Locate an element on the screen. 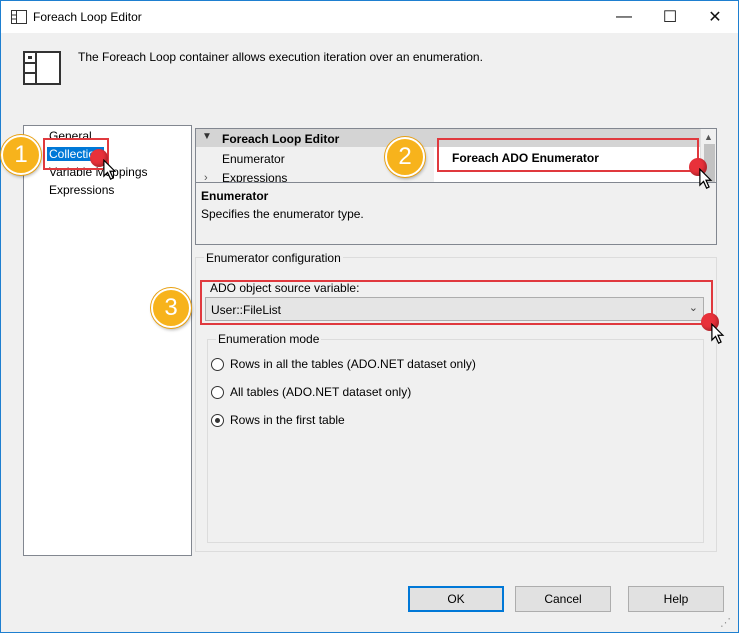 The width and height of the screenshot is (739, 633). radio-all-tables: All tables (ADO.NET dataset only) is located at coordinates (311, 392).